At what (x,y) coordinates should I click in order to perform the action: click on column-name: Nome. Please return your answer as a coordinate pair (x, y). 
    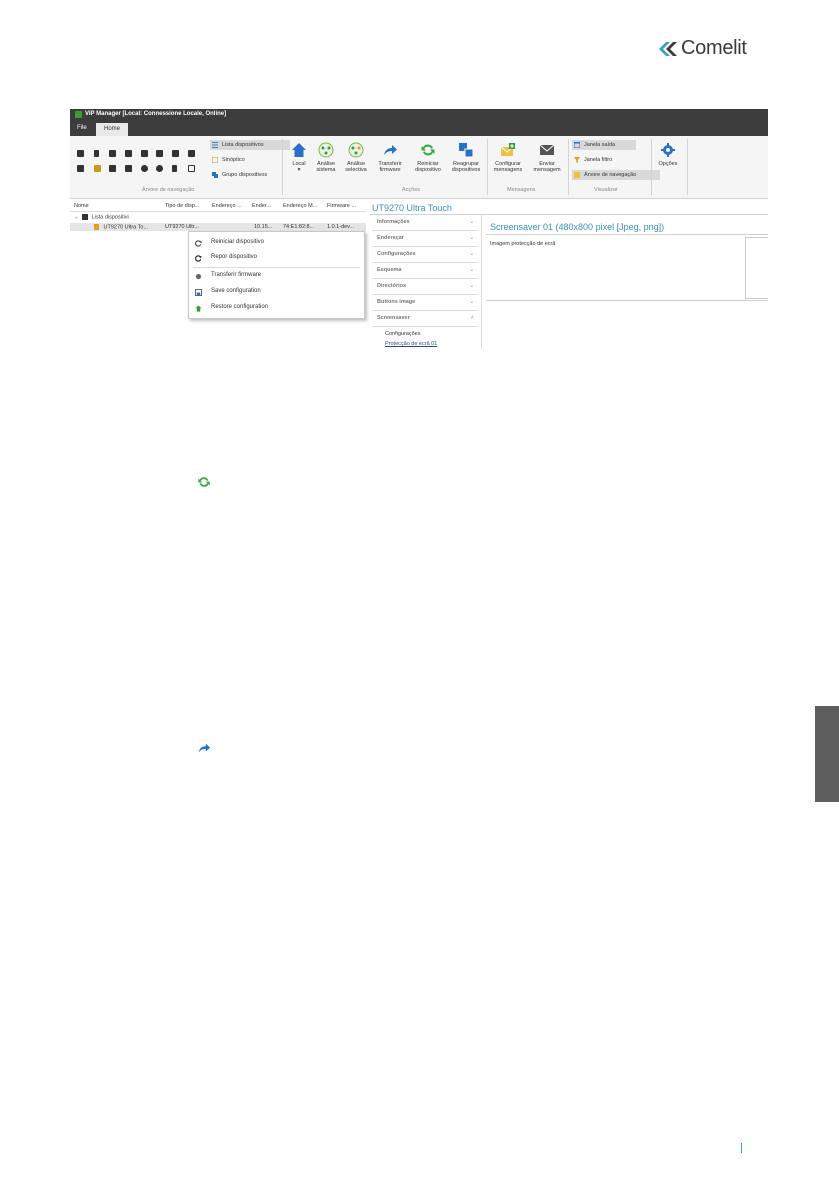
    Looking at the image, I should click on (81, 206).